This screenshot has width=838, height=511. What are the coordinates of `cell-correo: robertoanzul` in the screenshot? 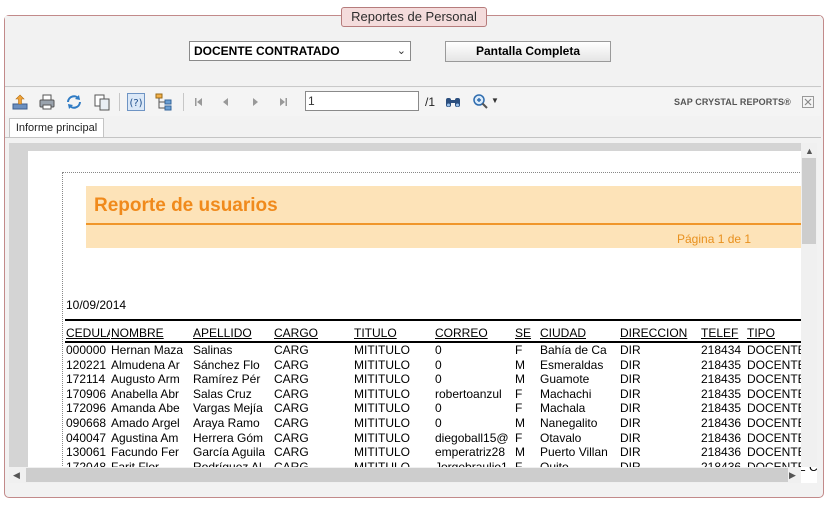 It's located at (468, 393).